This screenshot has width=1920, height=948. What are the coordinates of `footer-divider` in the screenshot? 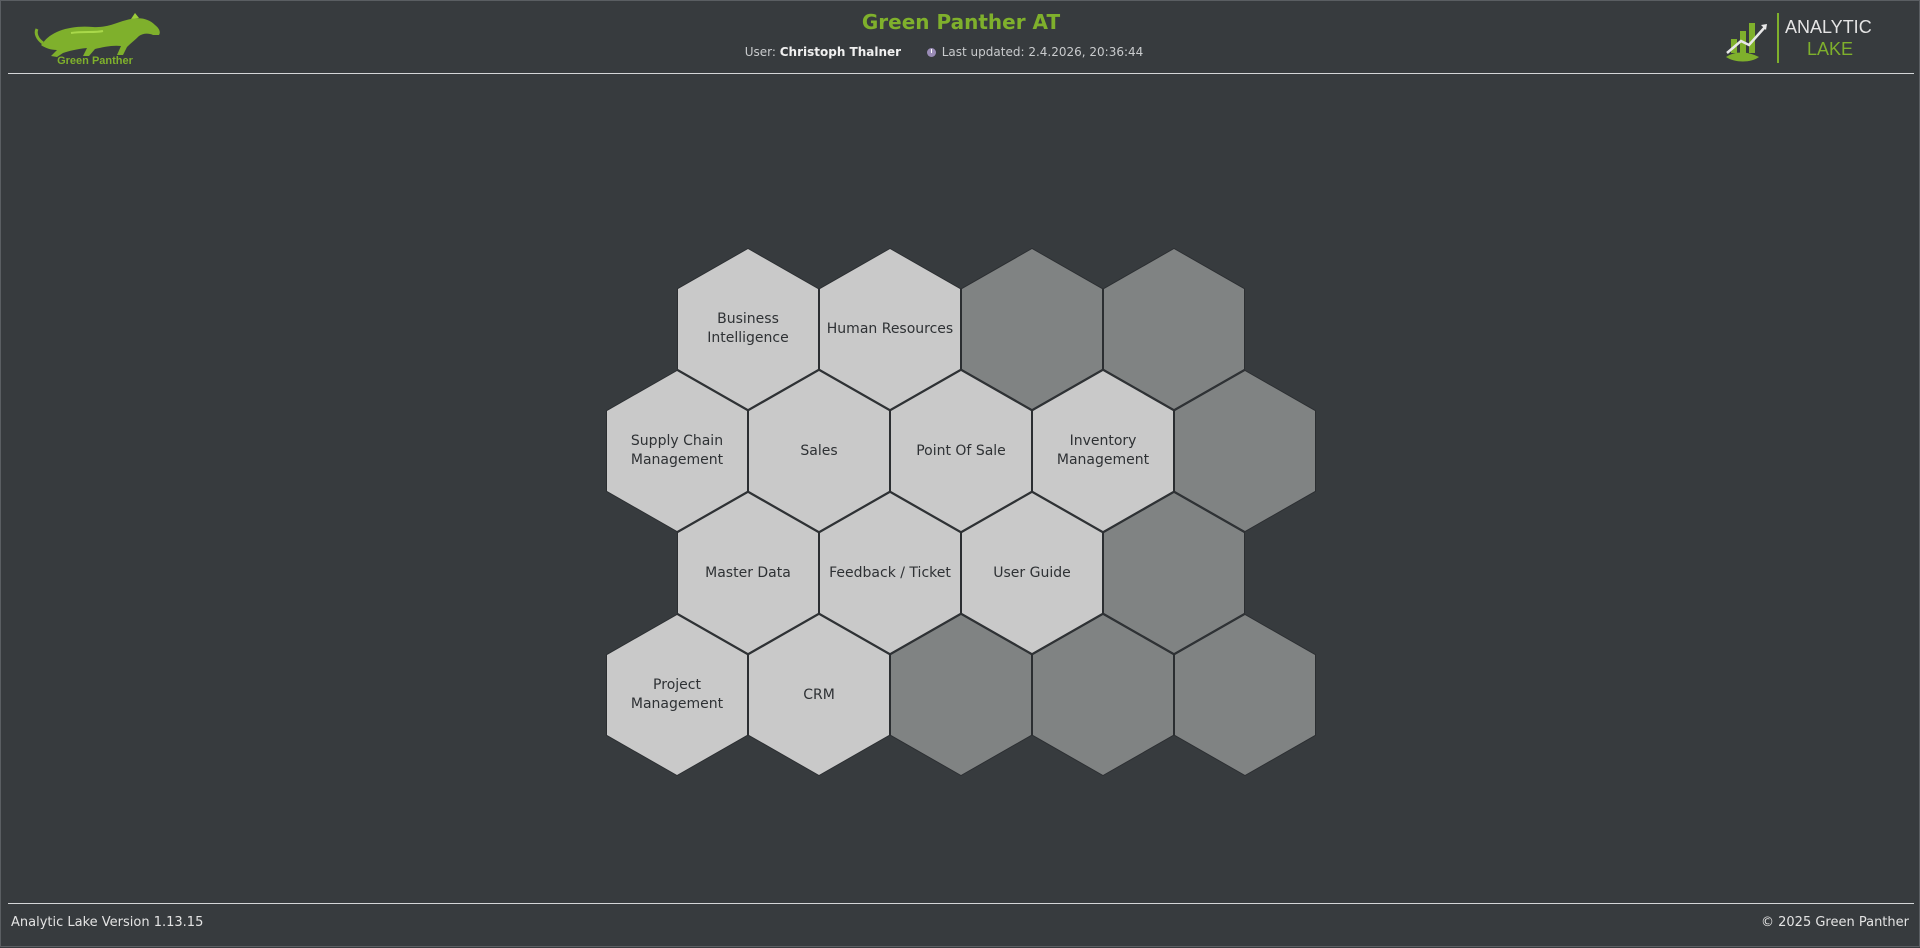 It's located at (961, 903).